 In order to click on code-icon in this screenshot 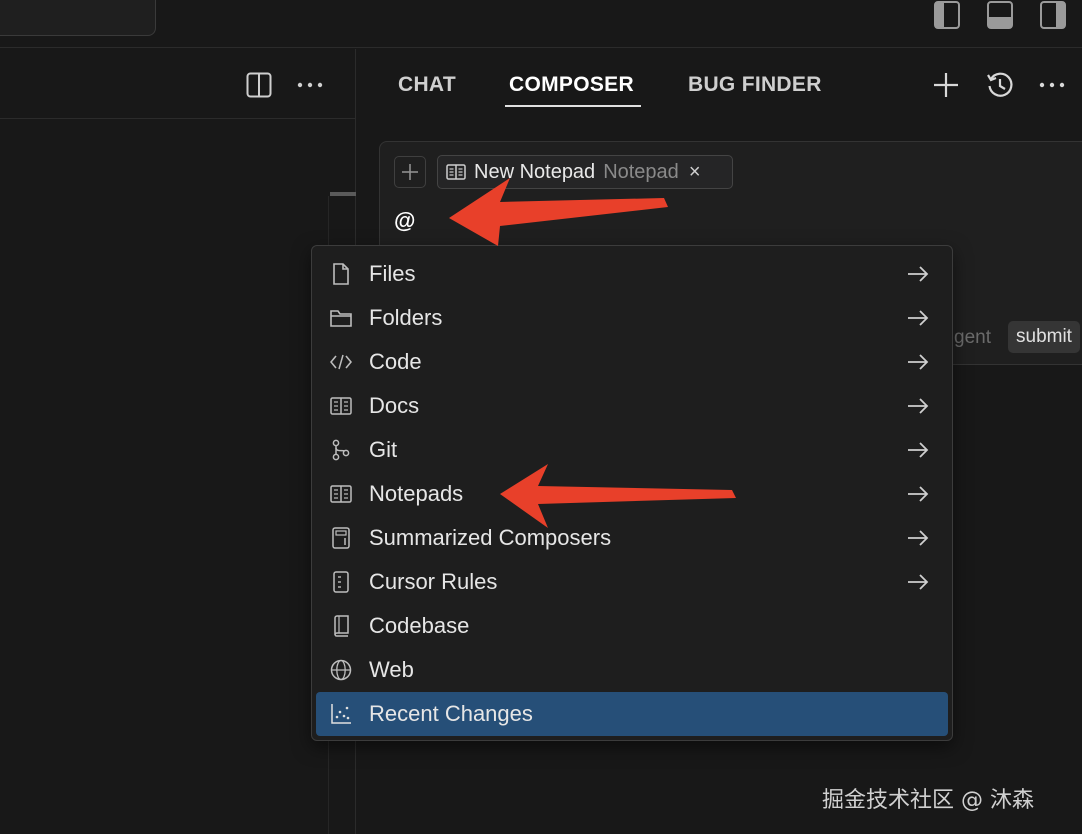, I will do `click(341, 362)`.